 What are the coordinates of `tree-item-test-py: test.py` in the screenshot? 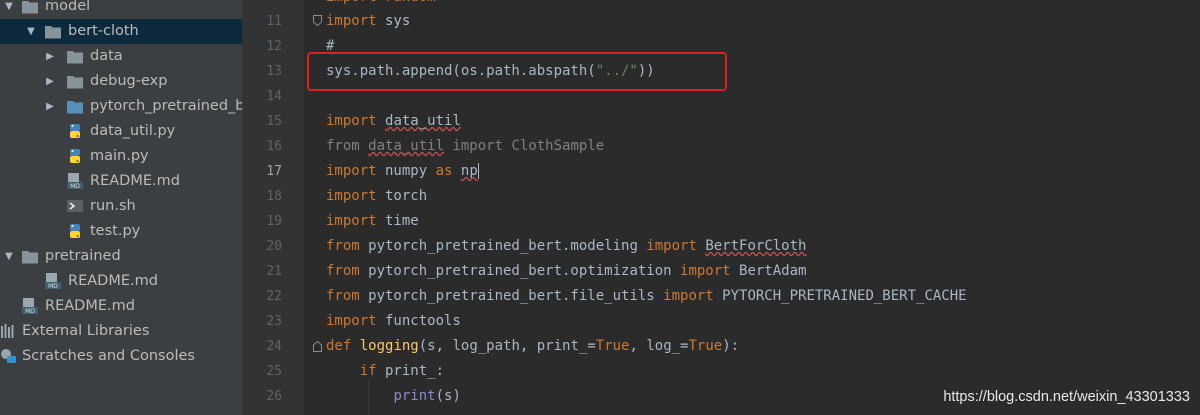 It's located at (121, 231).